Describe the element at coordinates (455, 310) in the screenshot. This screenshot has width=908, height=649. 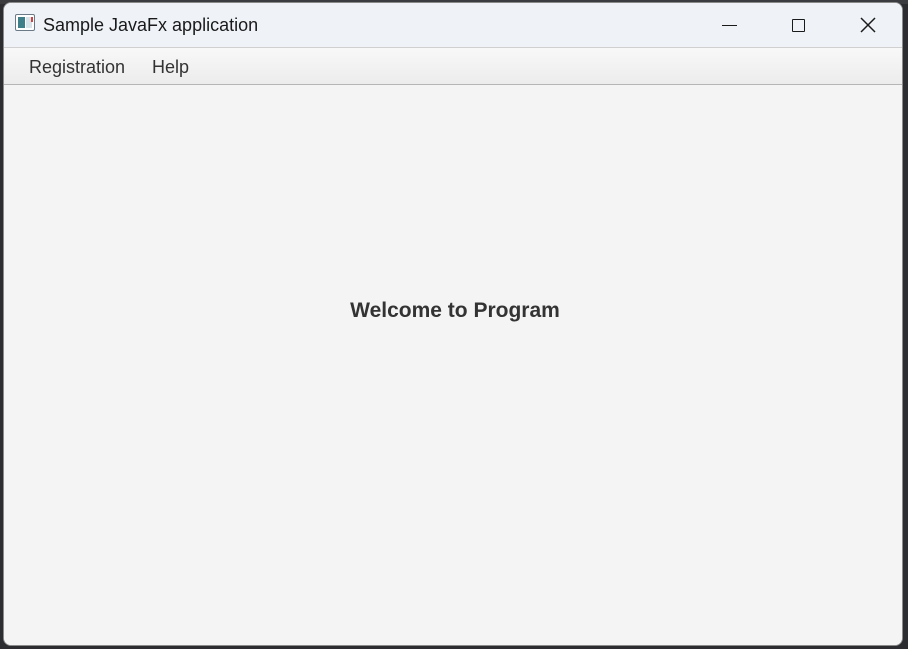
I see `welcome-label: Welcome to Program` at that location.